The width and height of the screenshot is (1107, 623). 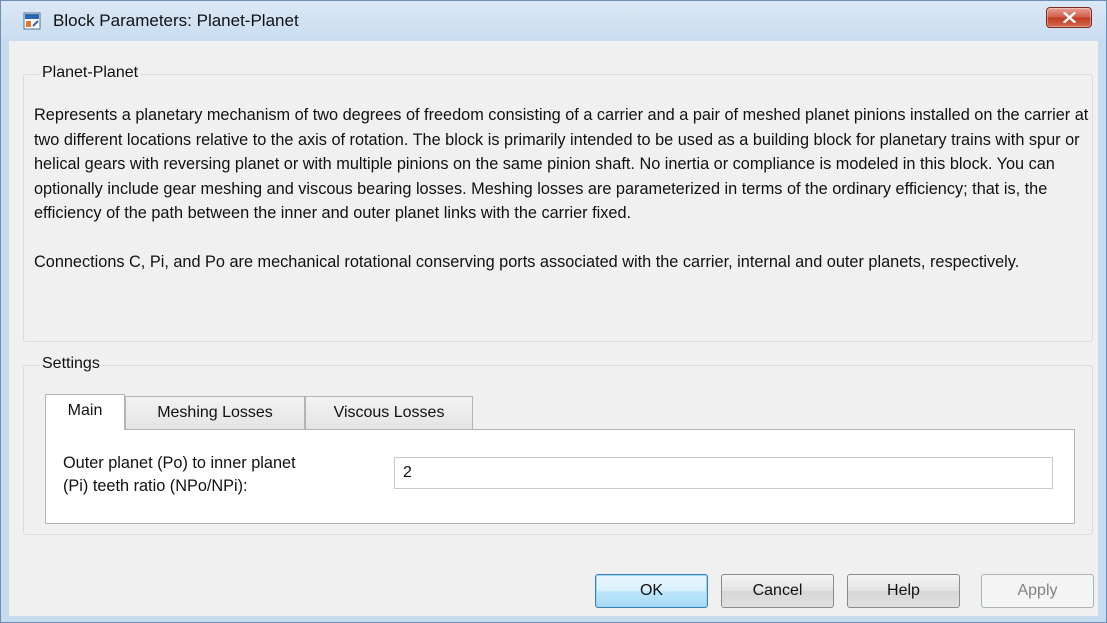 I want to click on close-button, so click(x=1069, y=17).